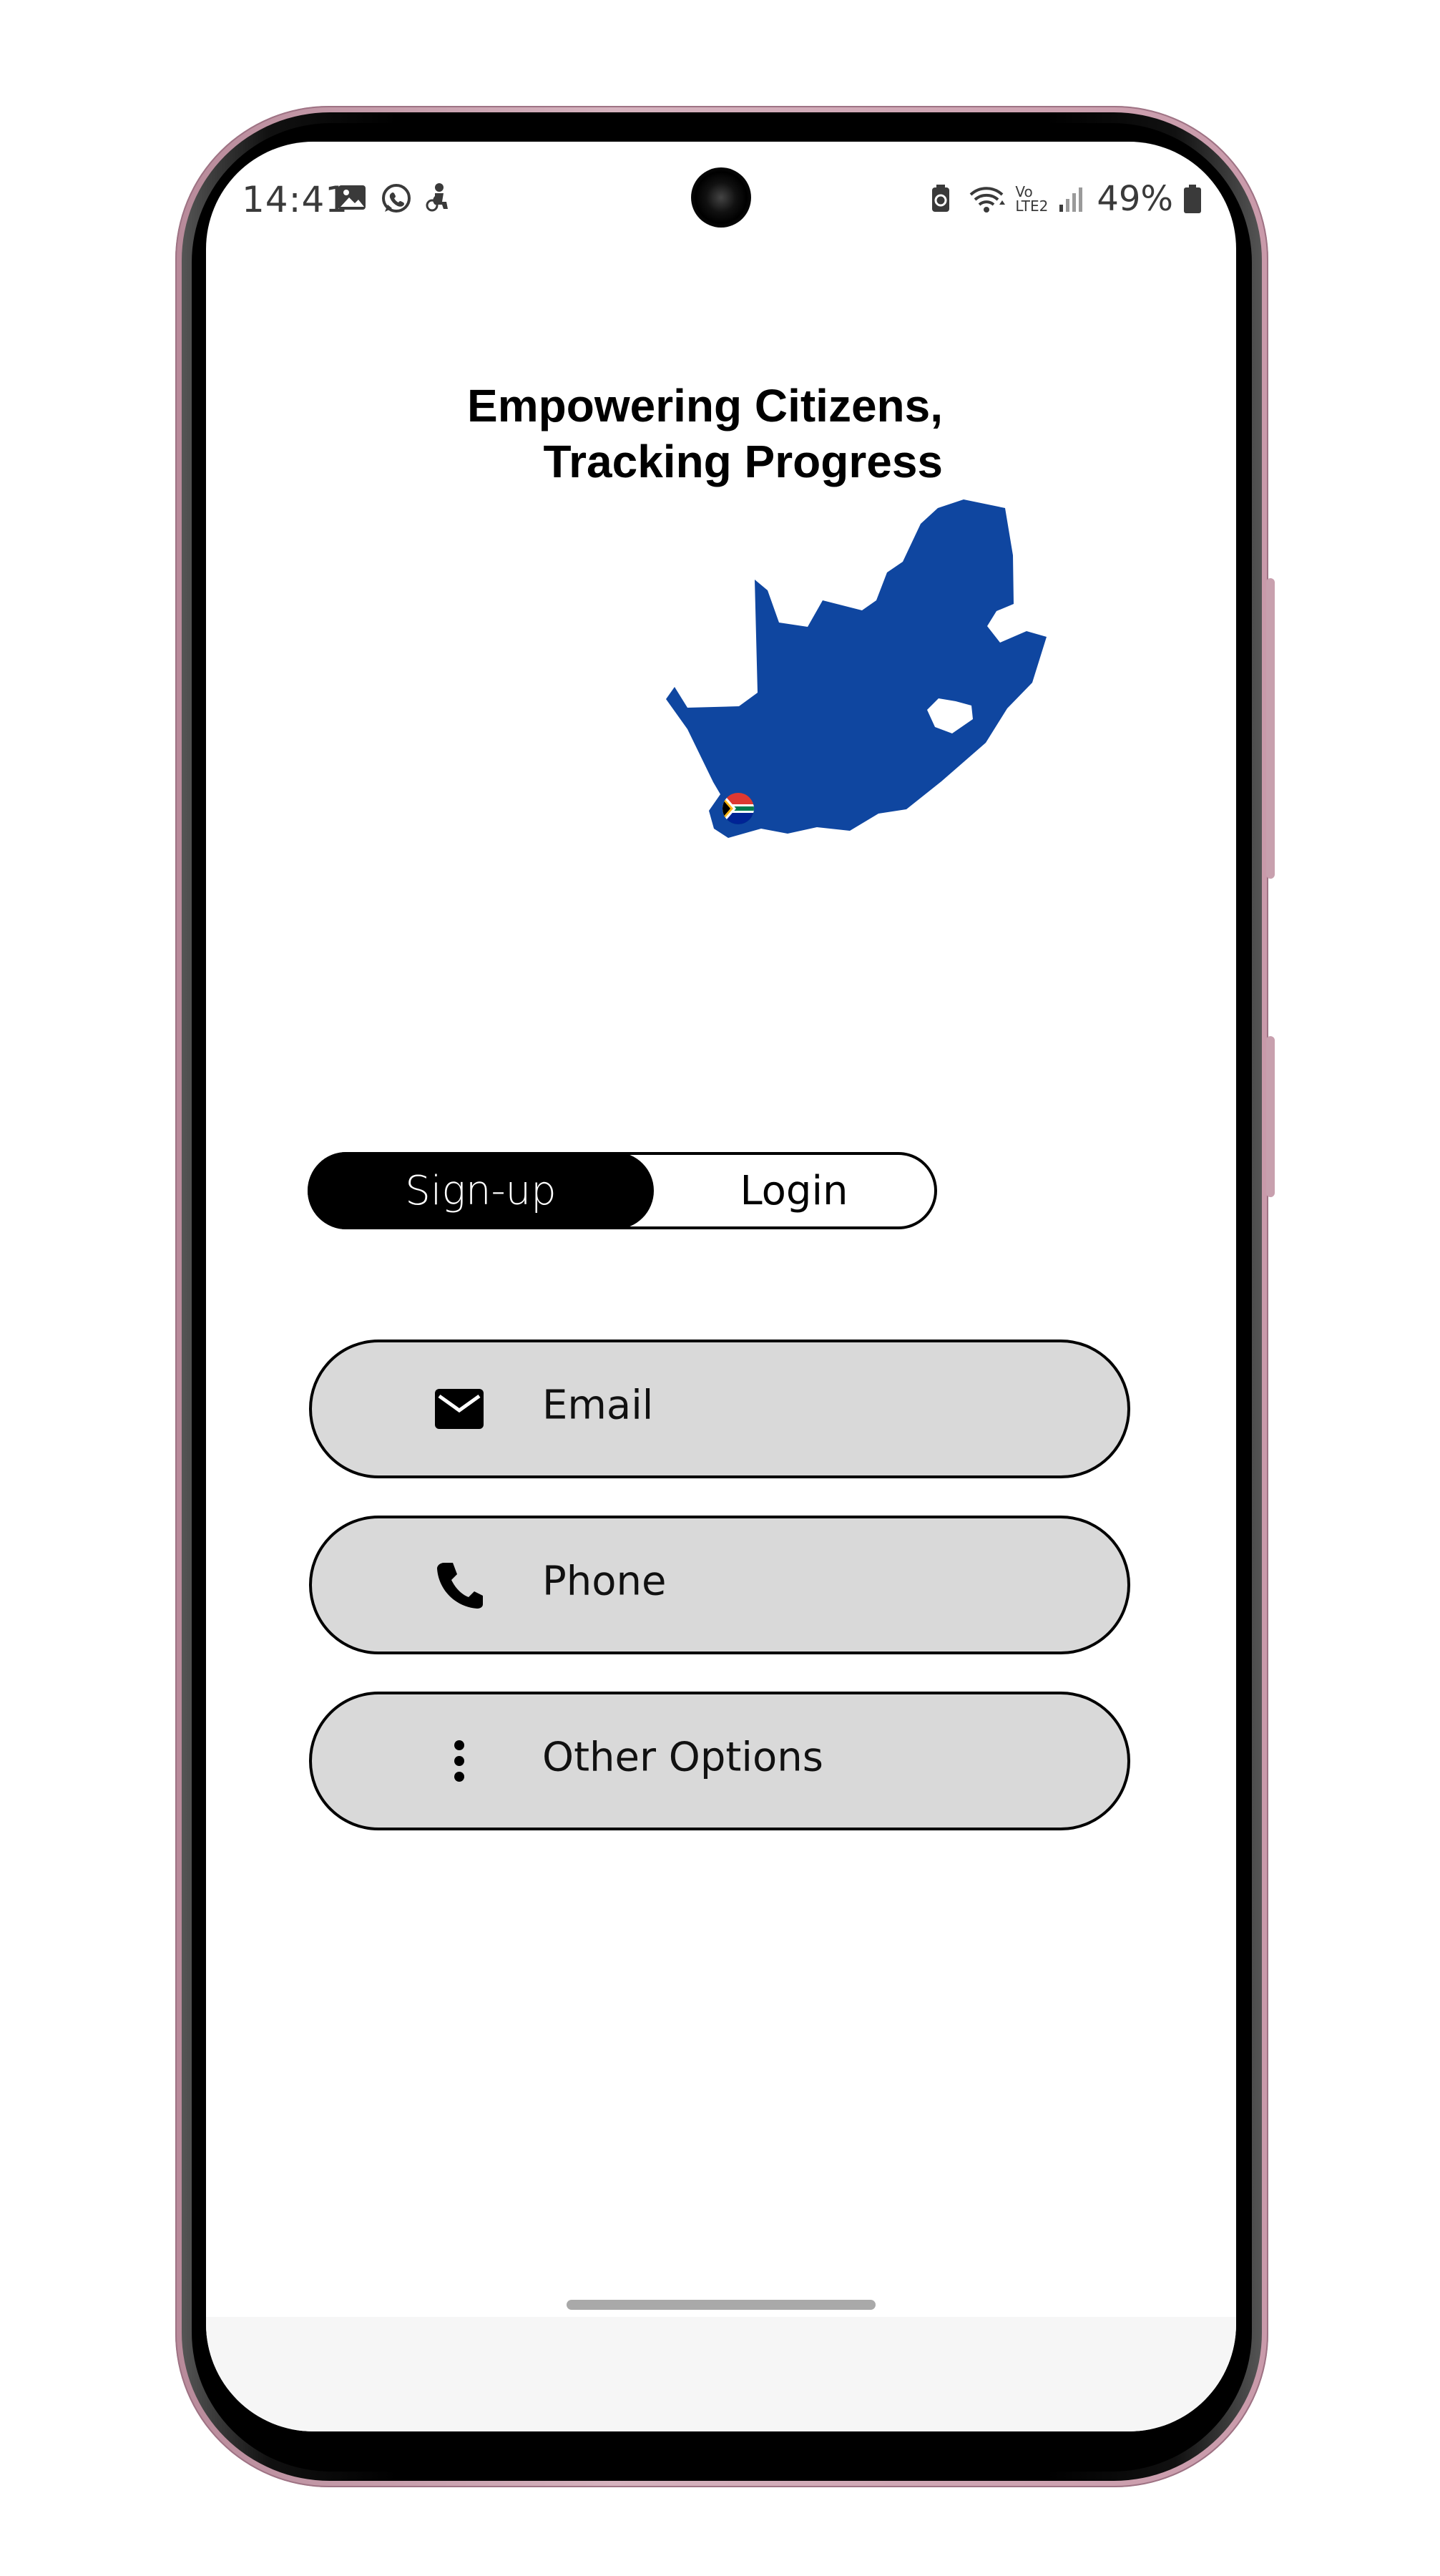  I want to click on tab-login: Login, so click(794, 1190).